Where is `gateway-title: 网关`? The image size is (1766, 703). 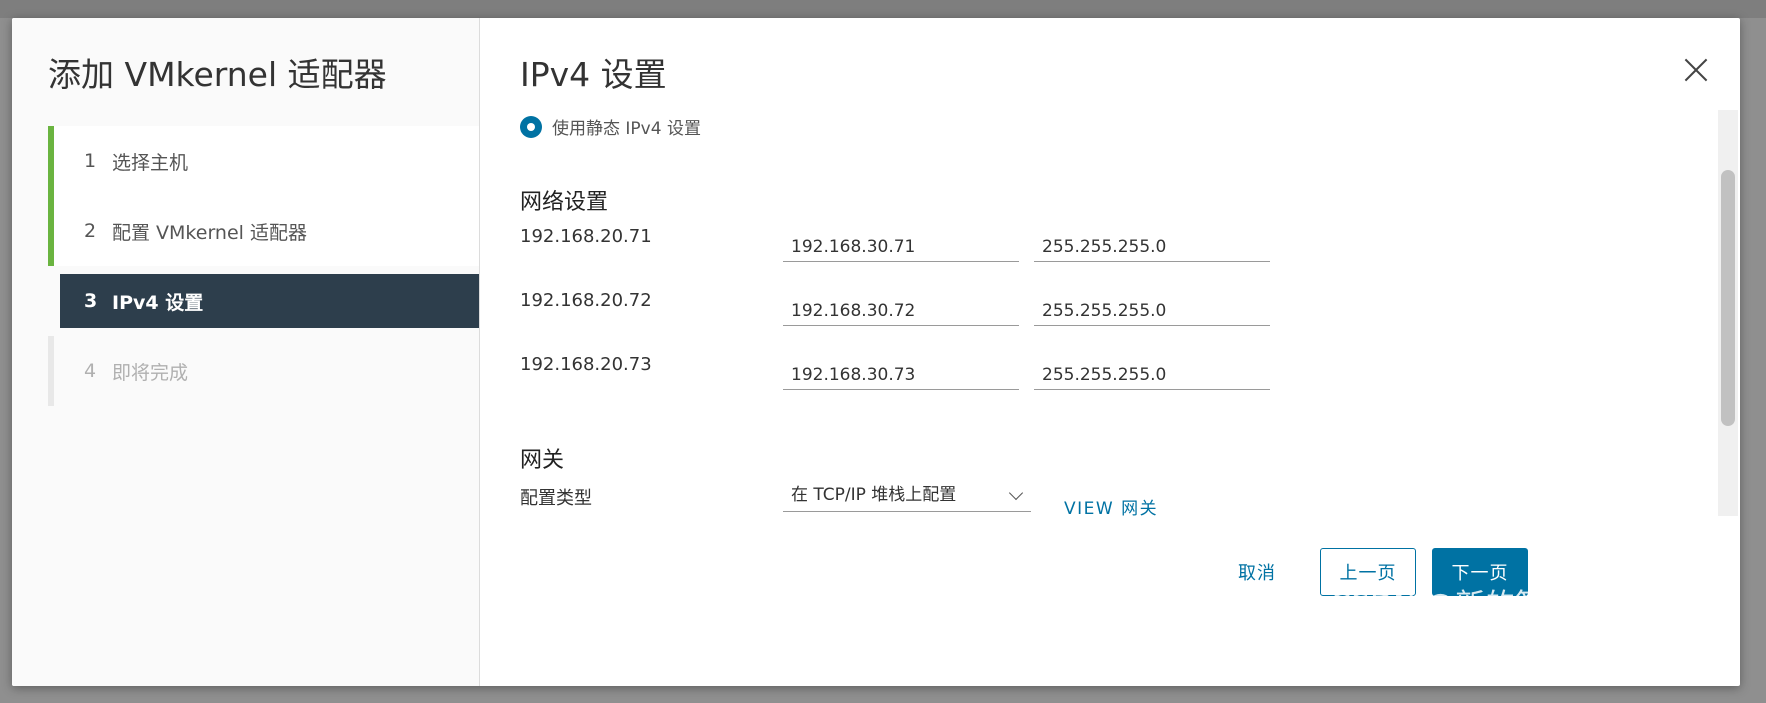 gateway-title: 网关 is located at coordinates (542, 460).